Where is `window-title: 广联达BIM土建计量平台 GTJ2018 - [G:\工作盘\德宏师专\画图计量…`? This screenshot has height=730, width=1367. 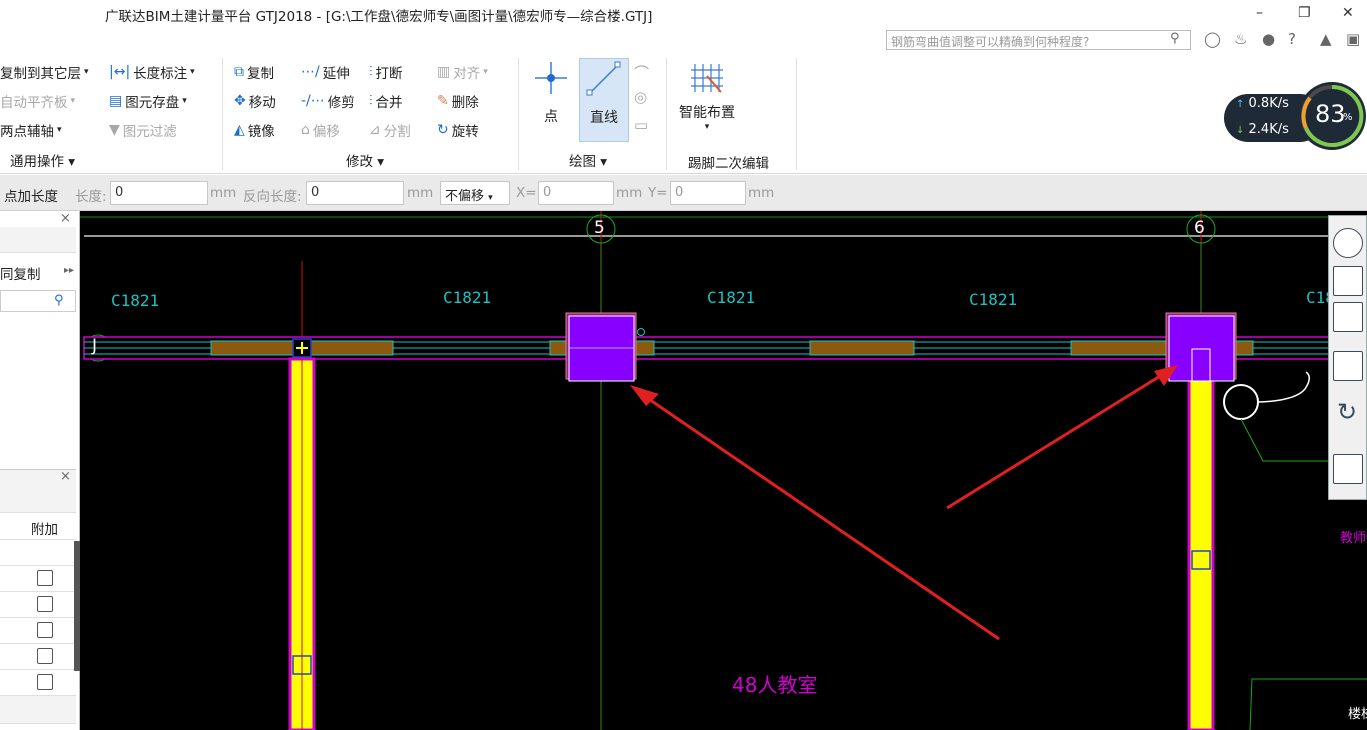
window-title: 广联达BIM土建计量平台 GTJ2018 - [G:\工作盘\德宏师专\画图计量… is located at coordinates (379, 17).